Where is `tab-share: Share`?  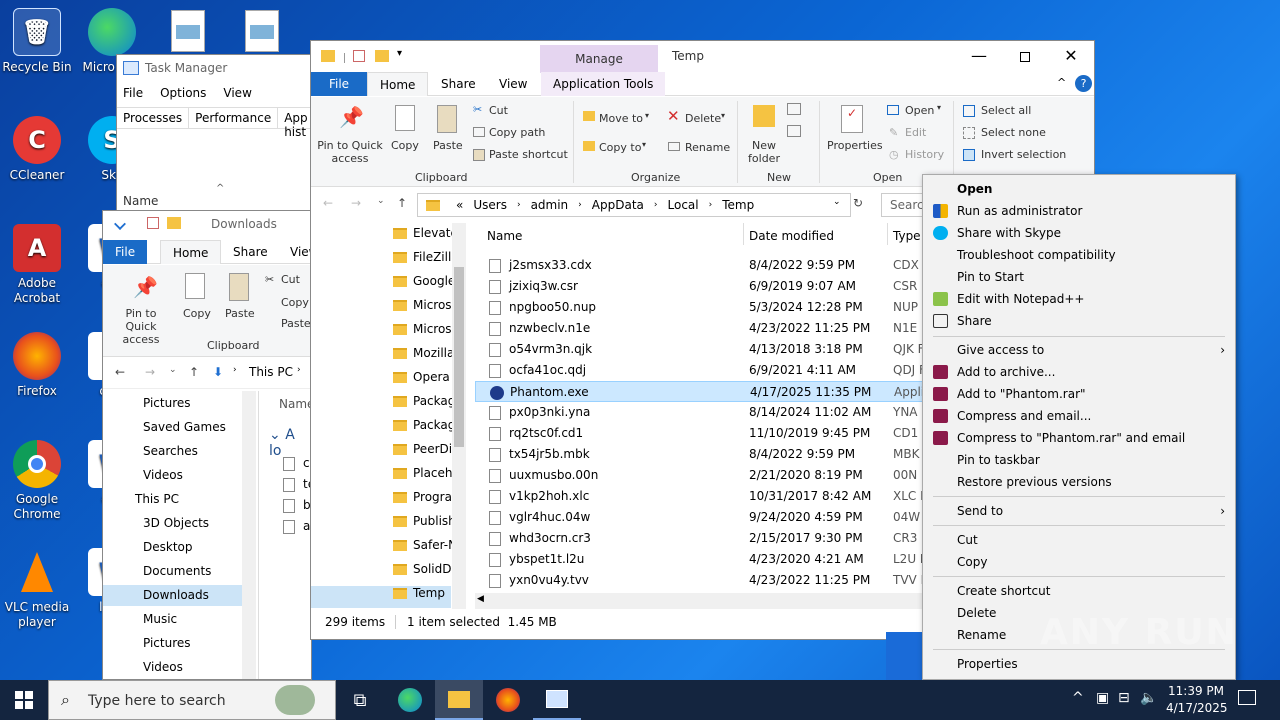 tab-share: Share is located at coordinates (250, 252).